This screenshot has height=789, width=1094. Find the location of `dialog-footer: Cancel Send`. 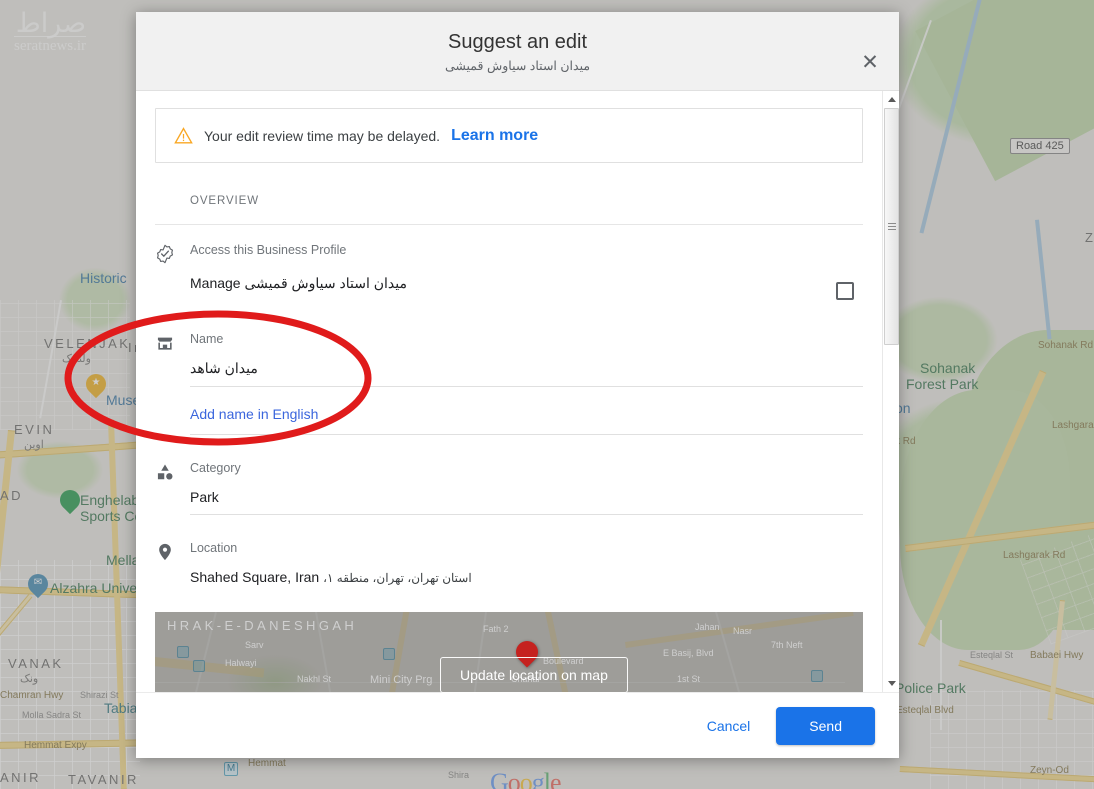

dialog-footer: Cancel Send is located at coordinates (517, 725).